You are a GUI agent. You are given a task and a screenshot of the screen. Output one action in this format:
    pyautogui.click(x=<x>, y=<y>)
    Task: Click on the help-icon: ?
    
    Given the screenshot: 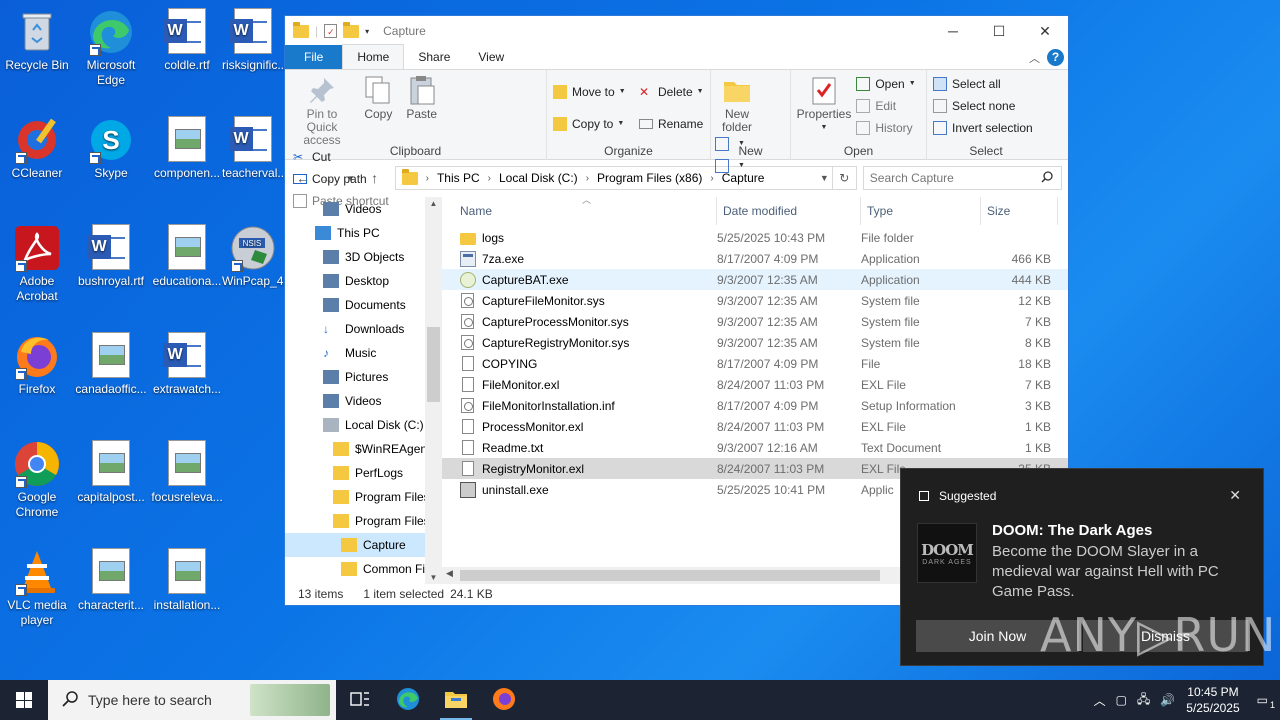 What is the action you would take?
    pyautogui.click(x=1055, y=57)
    